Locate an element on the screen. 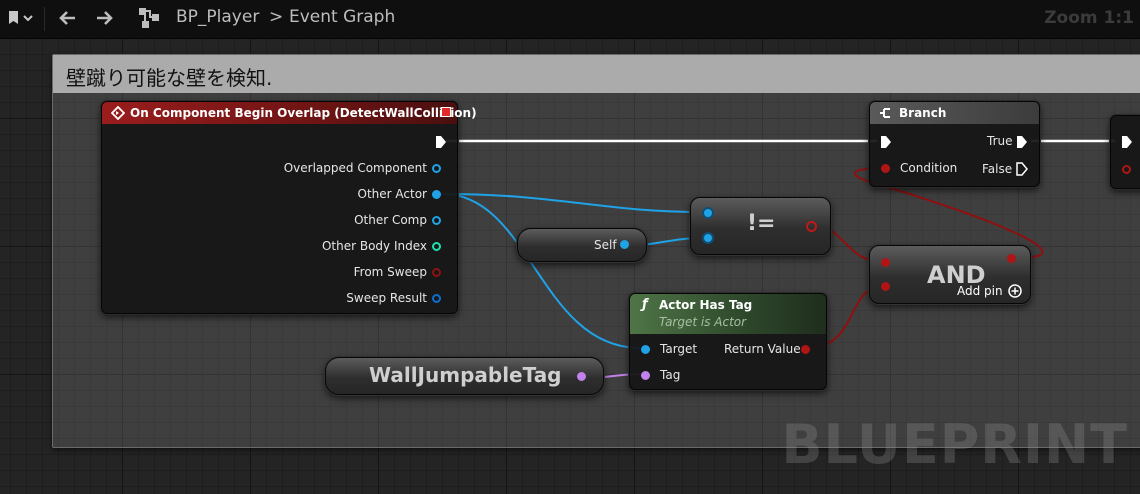 This screenshot has height=494, width=1140. exec-input-pin is located at coordinates (886, 142).